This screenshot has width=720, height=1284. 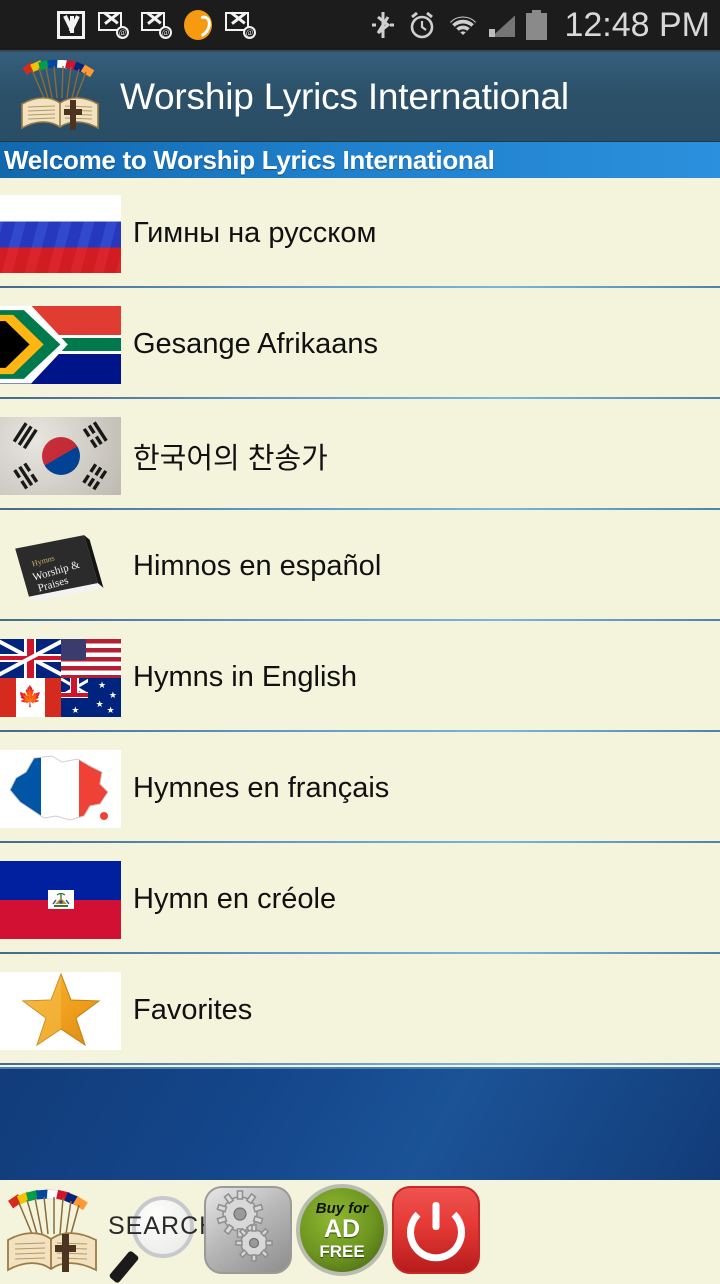 I want to click on signal-icon, so click(x=502, y=25).